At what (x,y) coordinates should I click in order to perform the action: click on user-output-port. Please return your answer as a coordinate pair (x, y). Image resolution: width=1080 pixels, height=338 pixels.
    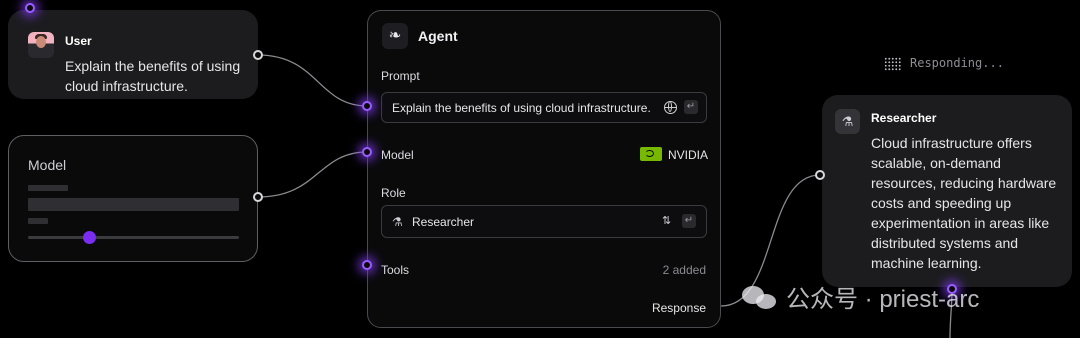
    Looking at the image, I should click on (258, 55).